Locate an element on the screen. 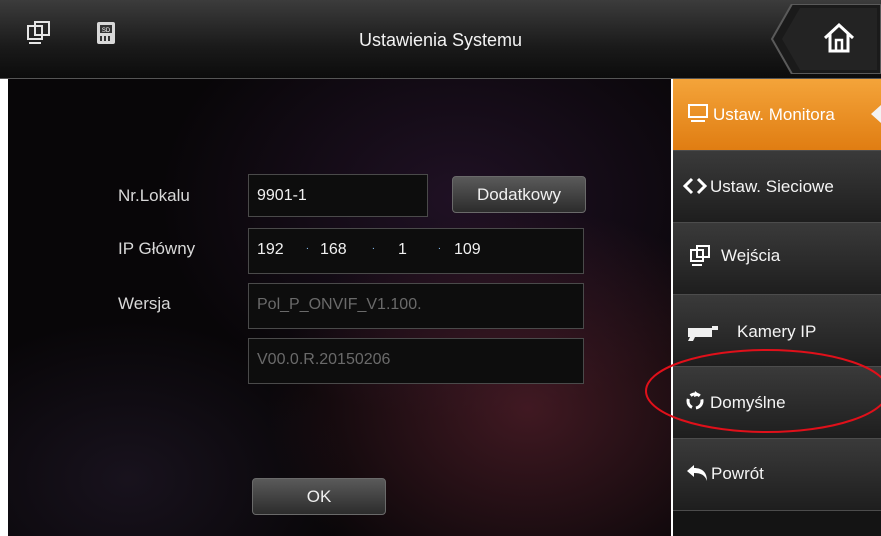  ip-octet-1: 192 is located at coordinates (270, 250).